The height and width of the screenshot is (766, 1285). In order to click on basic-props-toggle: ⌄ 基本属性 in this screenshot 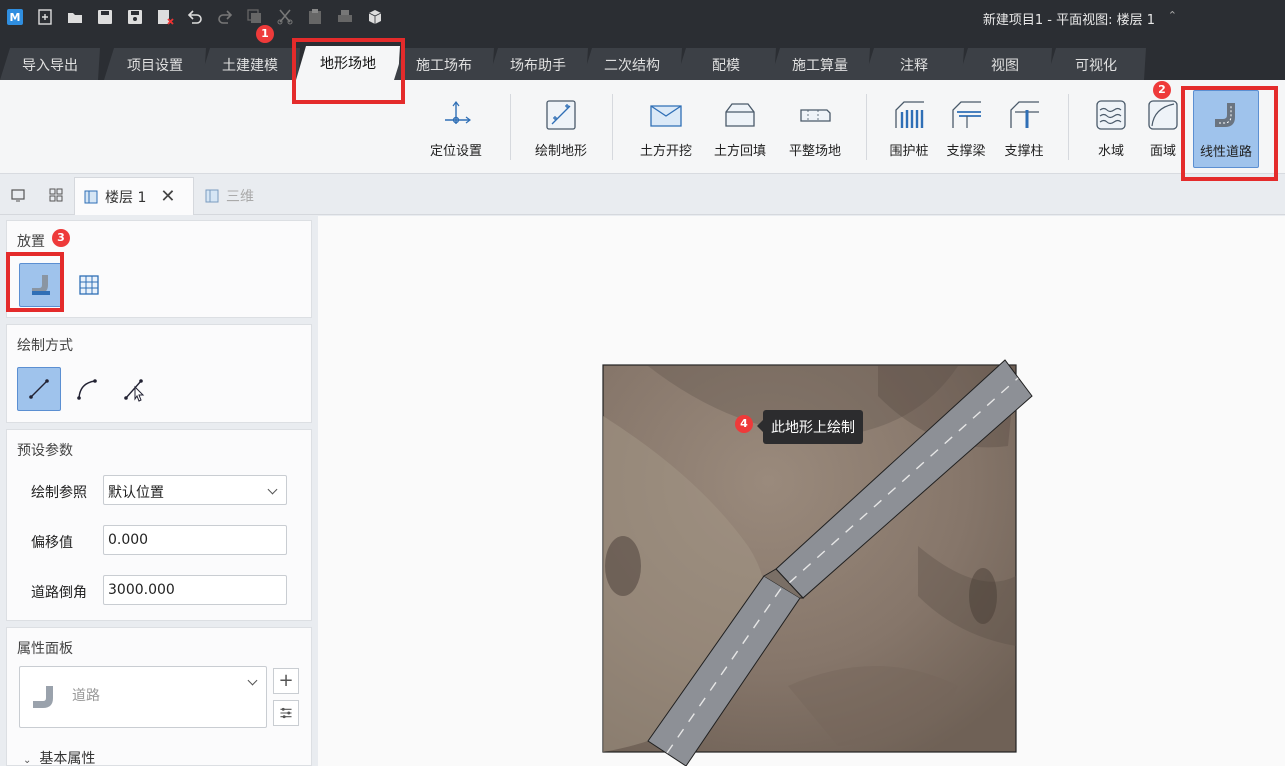, I will do `click(59, 757)`.